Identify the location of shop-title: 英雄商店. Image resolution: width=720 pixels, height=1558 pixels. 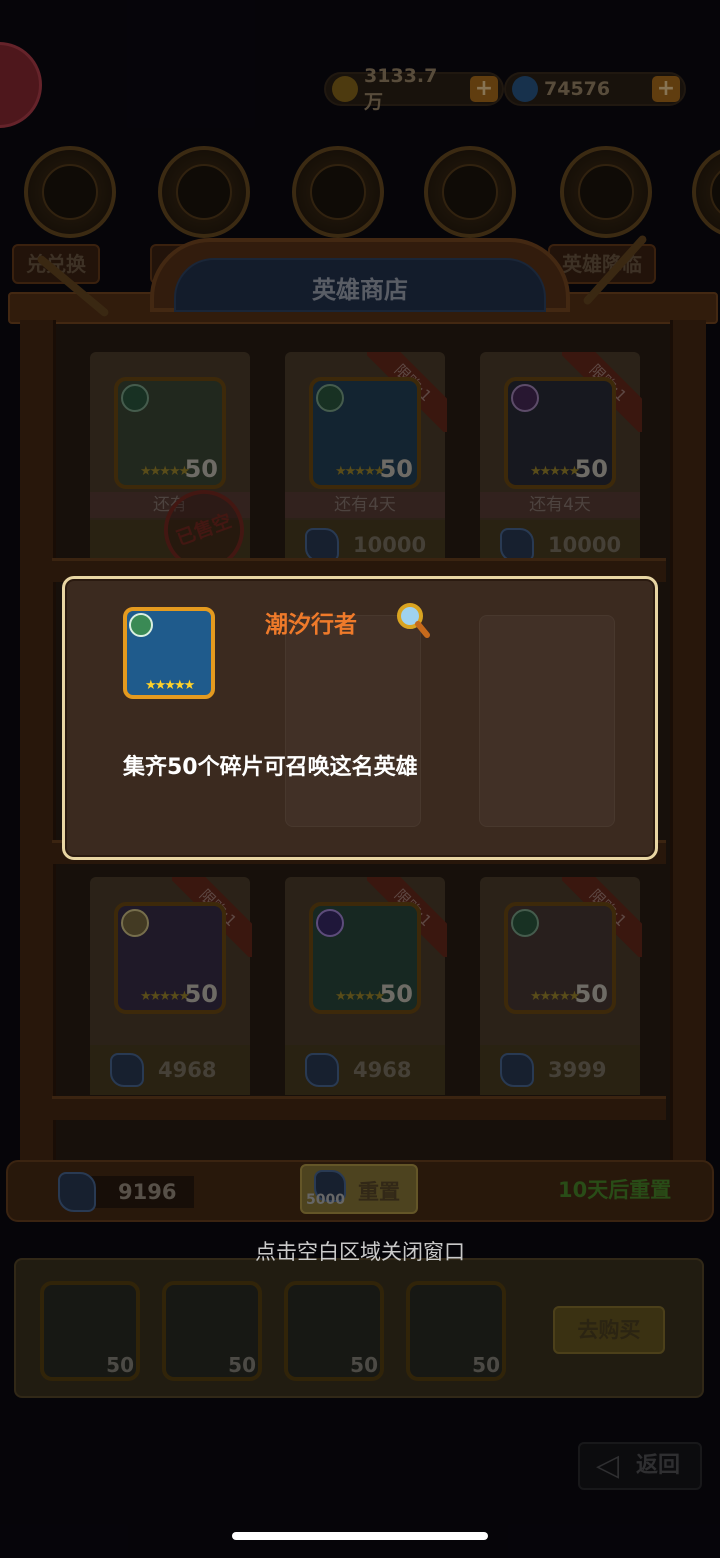
(360, 290).